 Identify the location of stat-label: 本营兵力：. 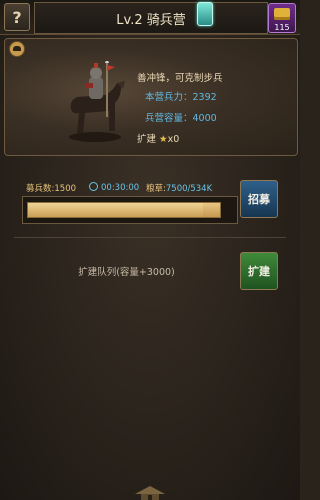
(169, 97).